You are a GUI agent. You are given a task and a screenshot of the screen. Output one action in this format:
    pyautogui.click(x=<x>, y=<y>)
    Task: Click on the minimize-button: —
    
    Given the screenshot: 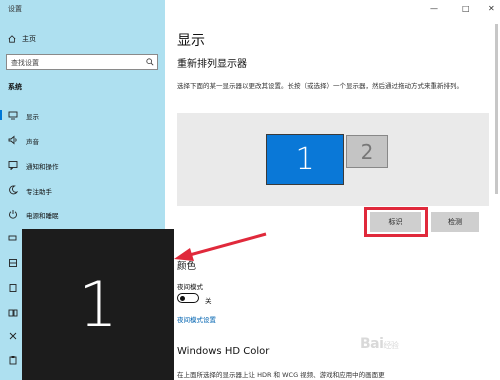 What is the action you would take?
    pyautogui.click(x=434, y=8)
    